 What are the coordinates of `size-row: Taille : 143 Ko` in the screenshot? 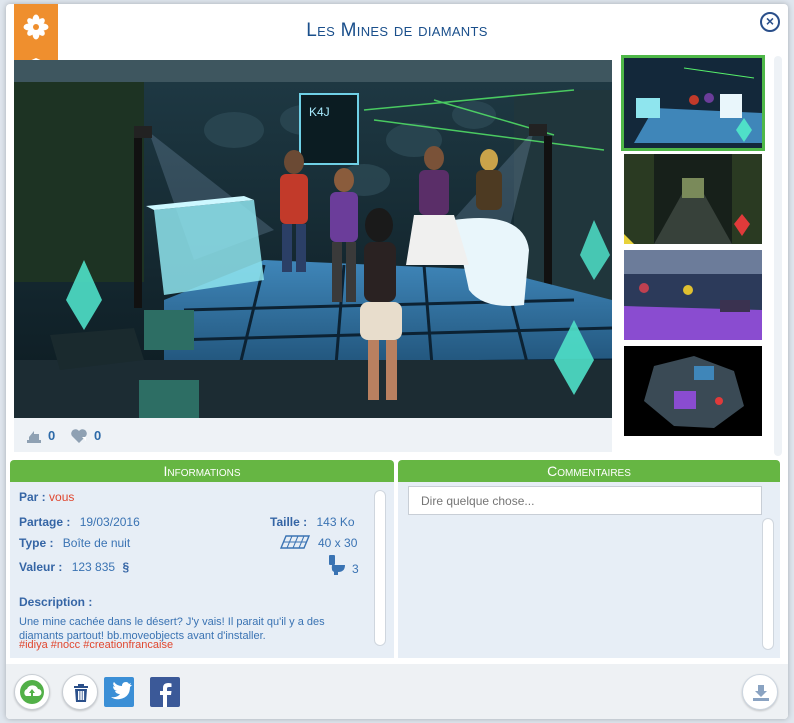 It's located at (312, 522).